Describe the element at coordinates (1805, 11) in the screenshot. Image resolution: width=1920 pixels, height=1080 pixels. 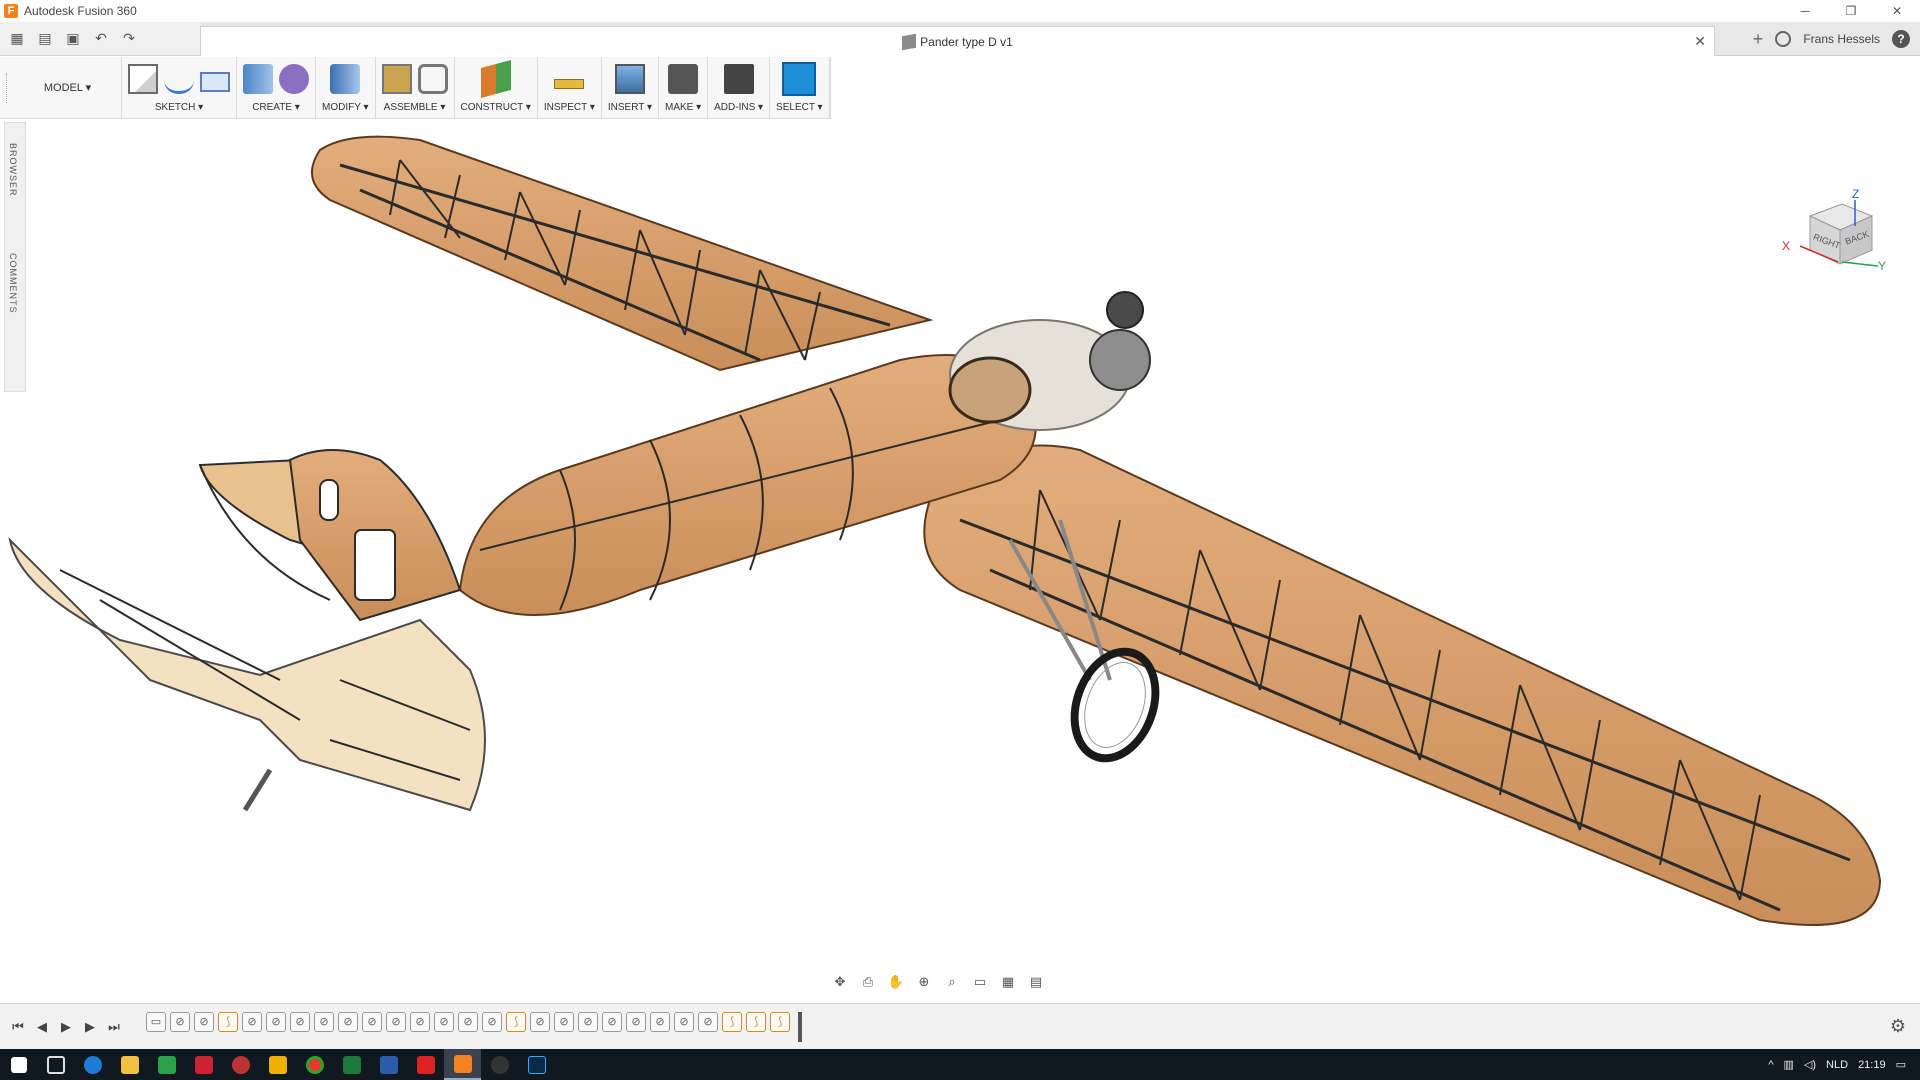
I see `minimize-button: ─` at that location.